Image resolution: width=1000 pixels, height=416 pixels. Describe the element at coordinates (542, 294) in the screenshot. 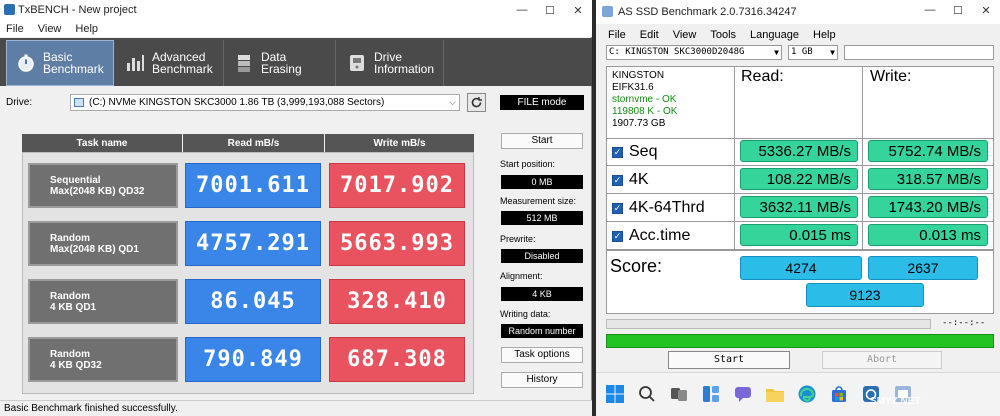

I see `alignment-value: 4 KB` at that location.